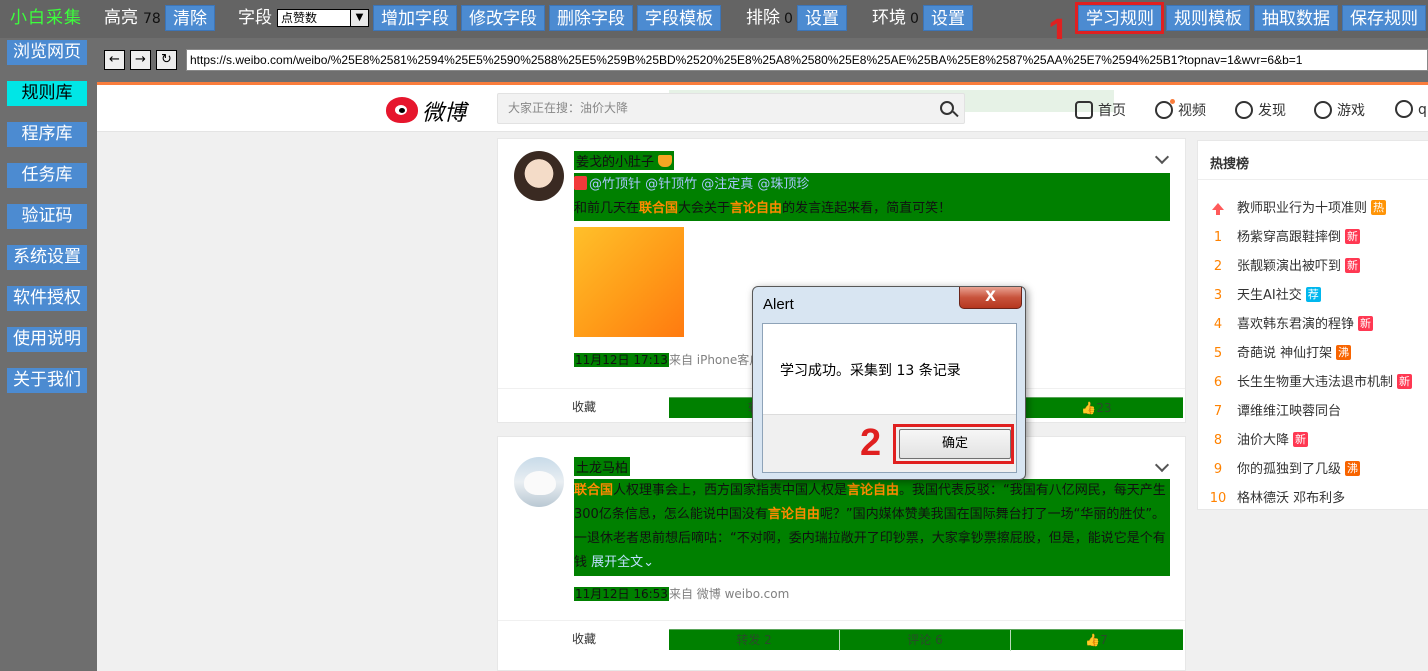 Image resolution: width=1428 pixels, height=671 pixels. What do you see at coordinates (591, 18) in the screenshot?
I see `delete-field-button: 删除字段` at bounding box center [591, 18].